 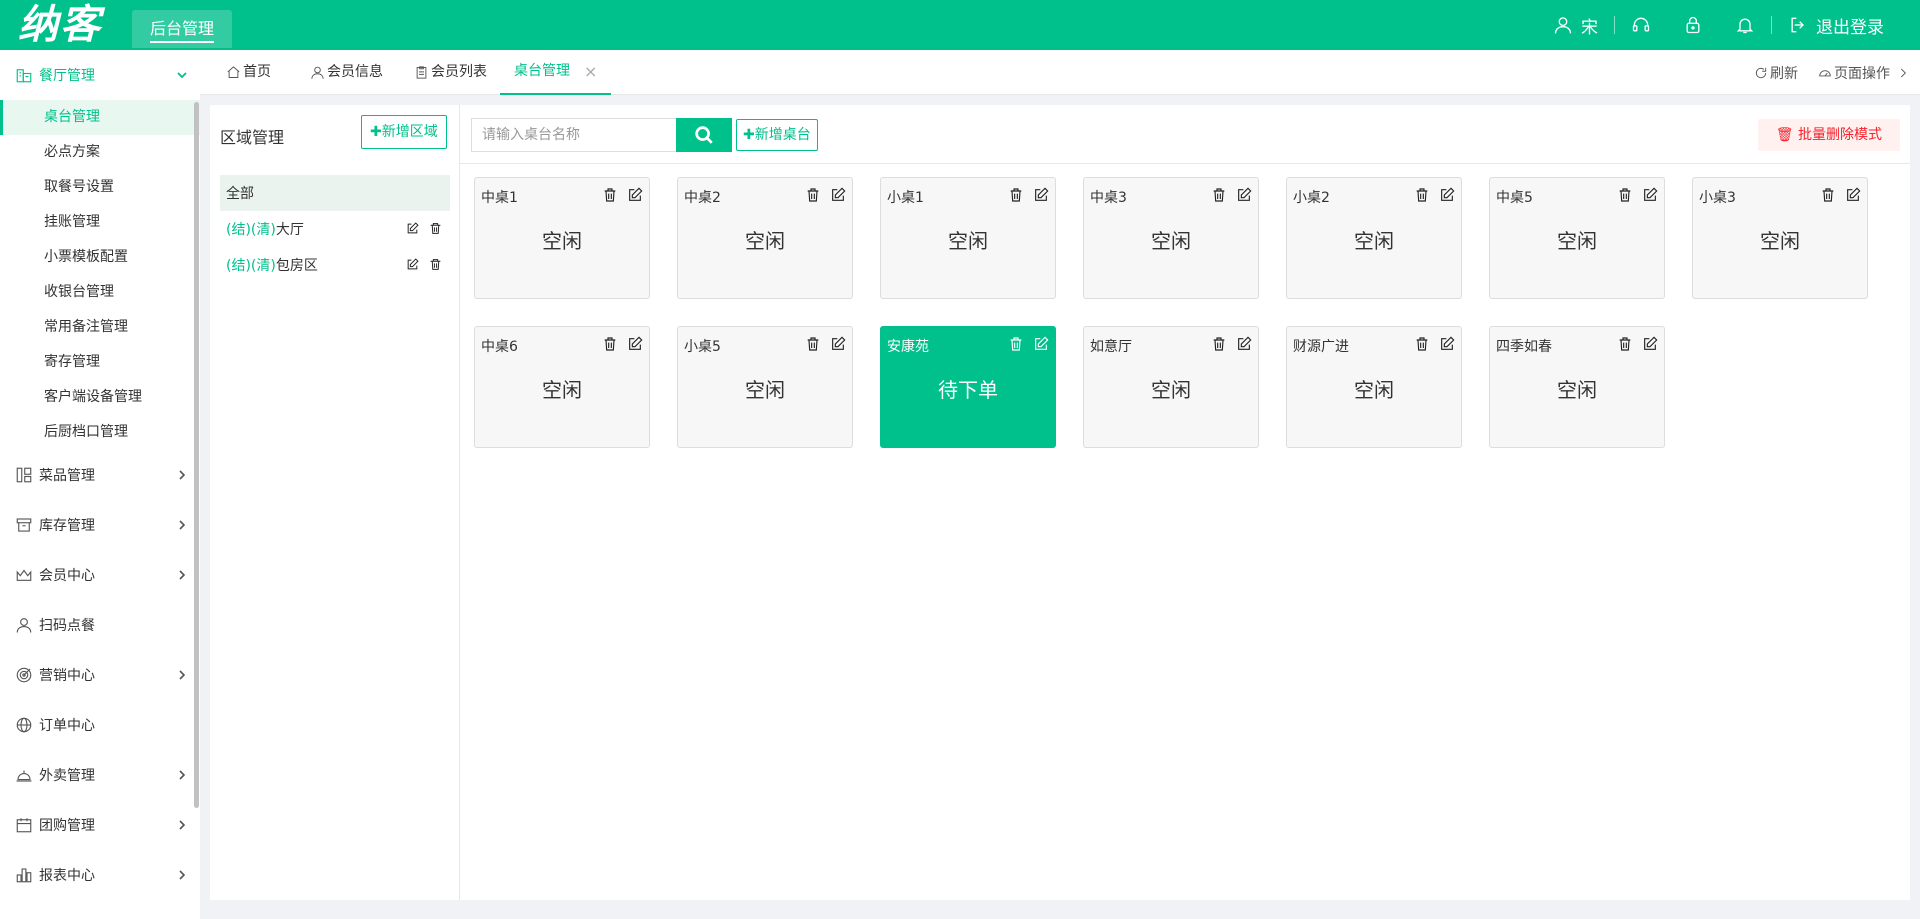 What do you see at coordinates (1854, 73) in the screenshot?
I see `page-ops-button: 页面操作` at bounding box center [1854, 73].